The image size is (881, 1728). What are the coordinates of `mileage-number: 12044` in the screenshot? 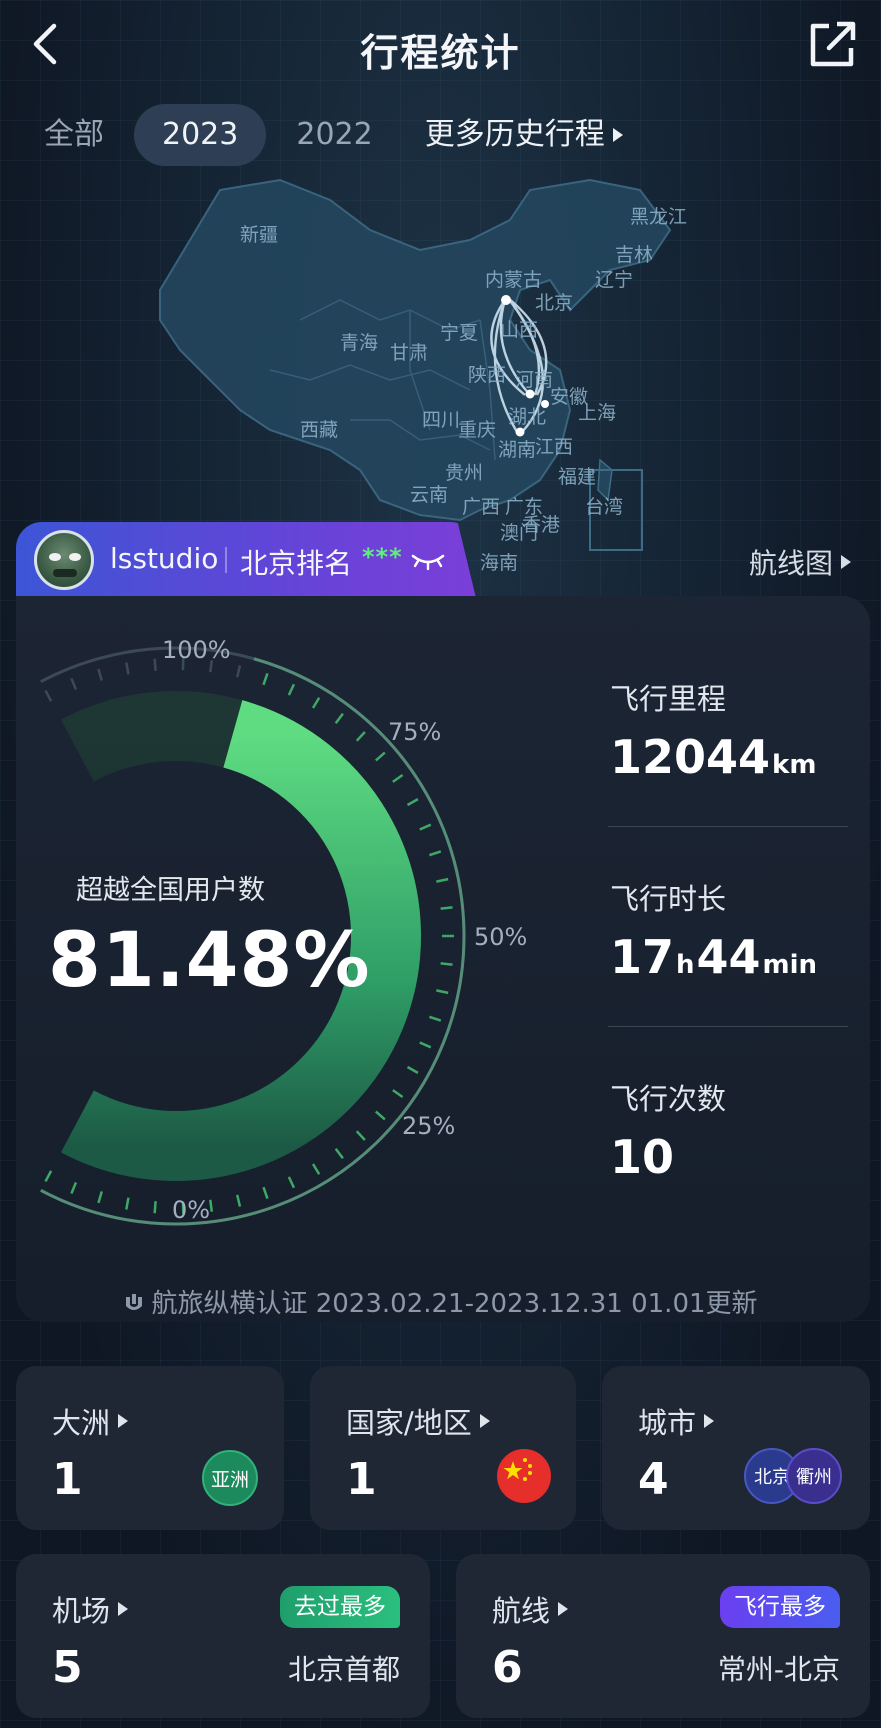 It's located at (690, 757).